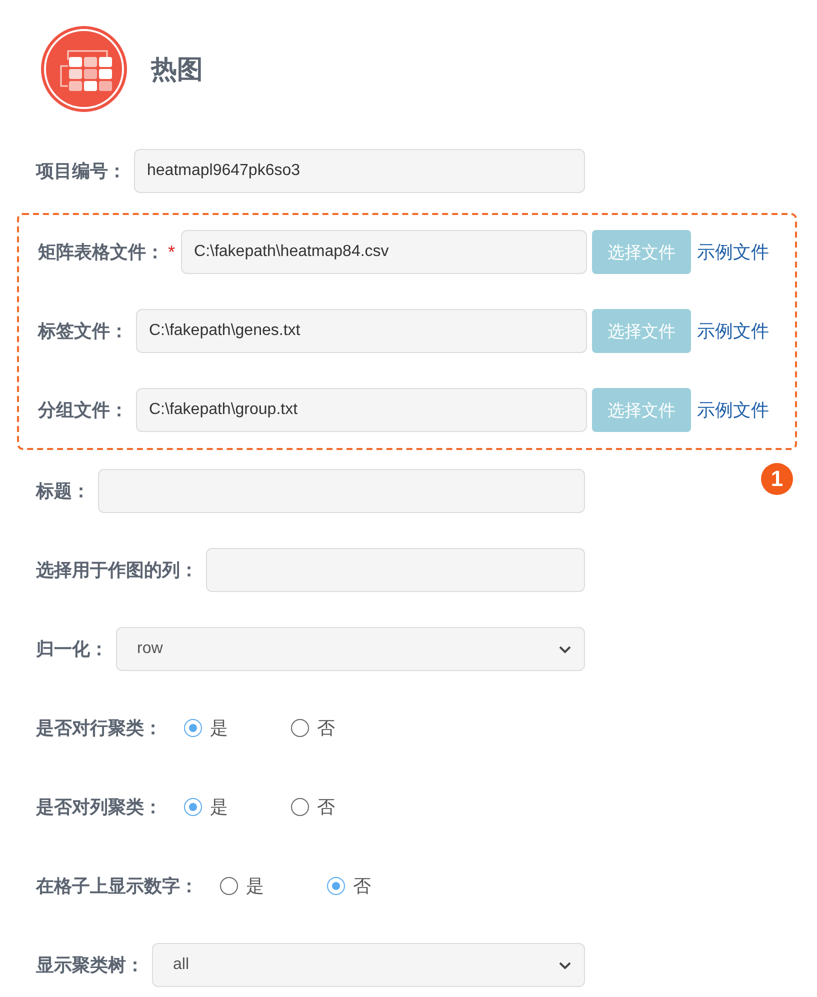 The height and width of the screenshot is (997, 817). What do you see at coordinates (99, 807) in the screenshot?
I see `field-label: 是否对列聚类：` at bounding box center [99, 807].